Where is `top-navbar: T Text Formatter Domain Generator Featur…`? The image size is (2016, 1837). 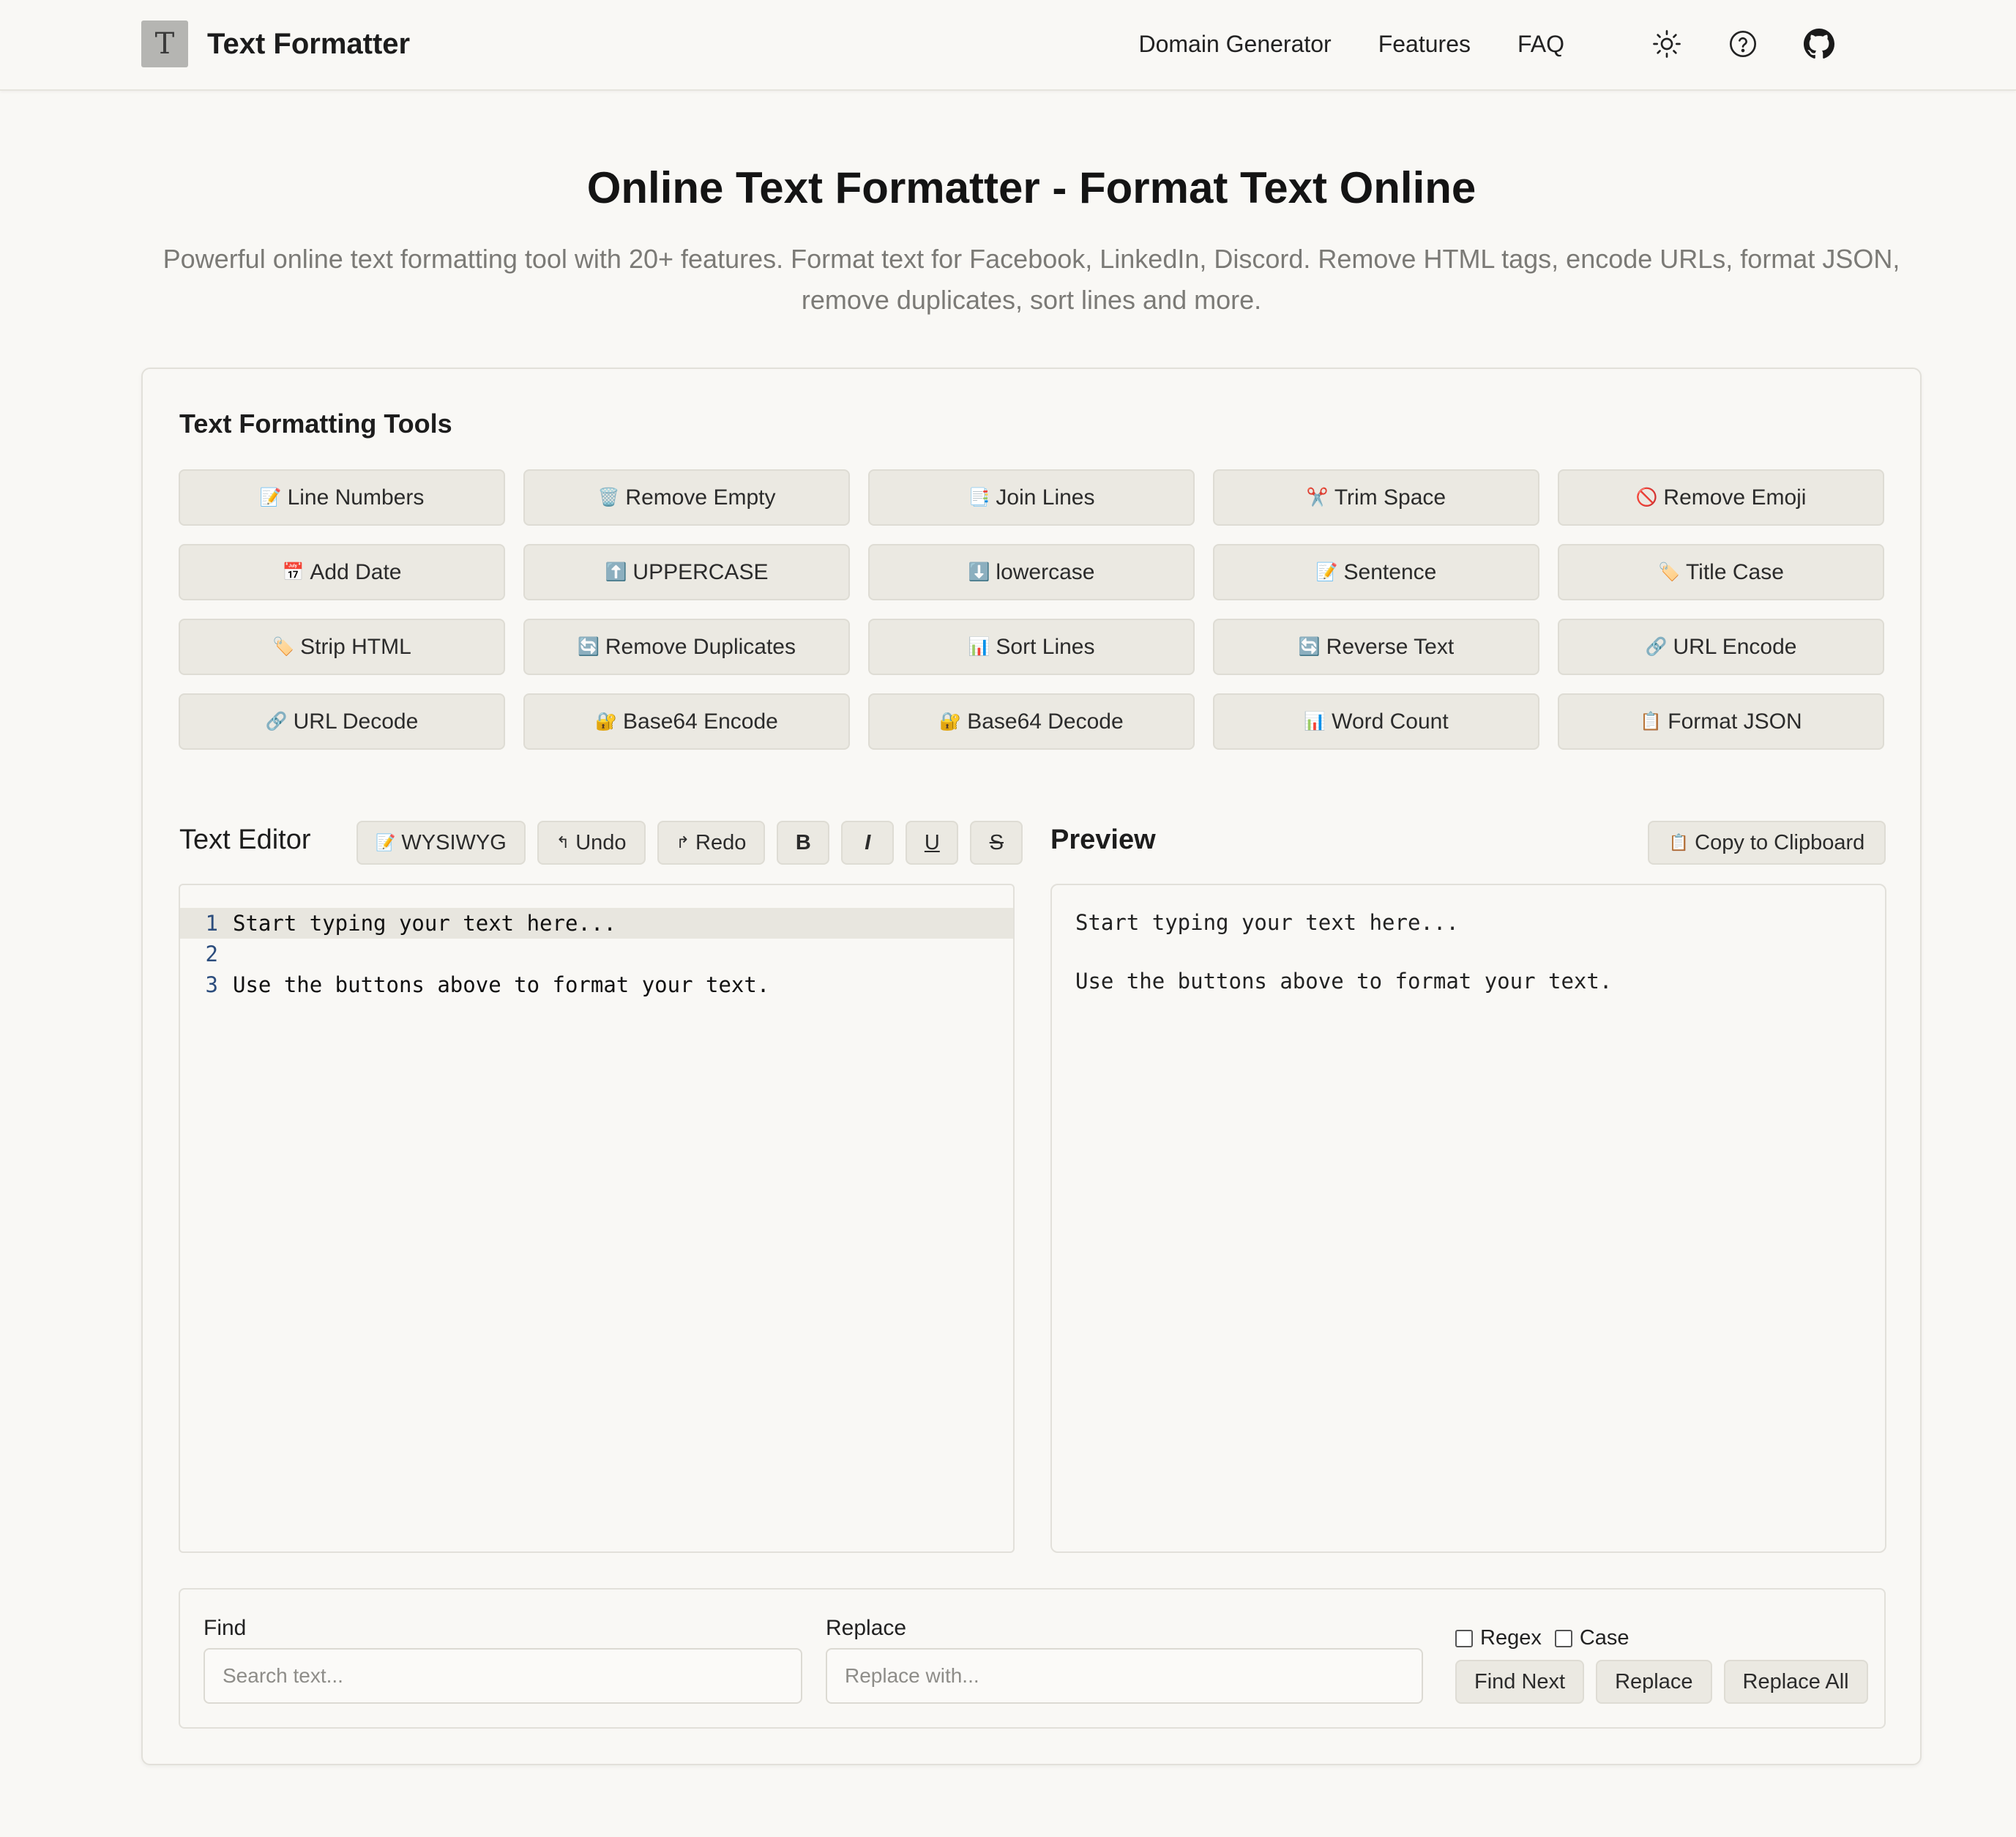 top-navbar: T Text Formatter Domain Generator Featur… is located at coordinates (1008, 46).